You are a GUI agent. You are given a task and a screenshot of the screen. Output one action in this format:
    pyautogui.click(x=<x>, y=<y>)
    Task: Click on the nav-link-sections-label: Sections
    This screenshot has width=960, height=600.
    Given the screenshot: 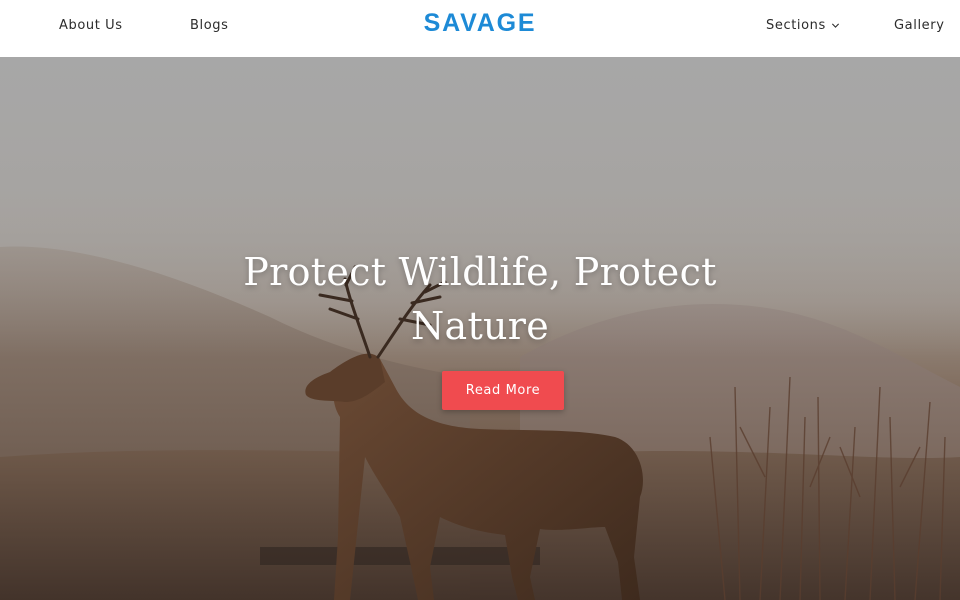 What is the action you would take?
    pyautogui.click(x=796, y=25)
    